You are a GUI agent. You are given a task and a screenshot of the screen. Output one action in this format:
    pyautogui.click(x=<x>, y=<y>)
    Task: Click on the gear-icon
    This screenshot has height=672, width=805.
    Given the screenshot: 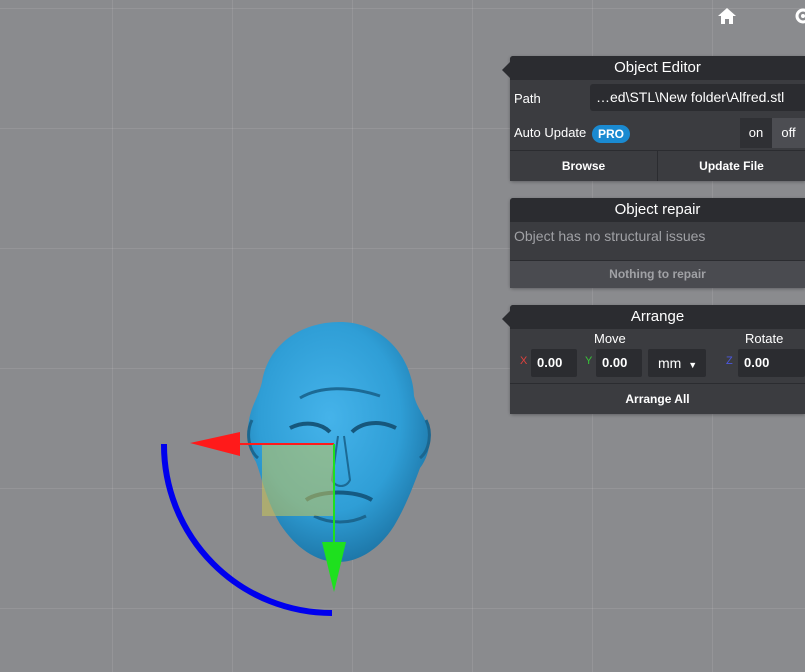 What is the action you would take?
    pyautogui.click(x=799, y=16)
    